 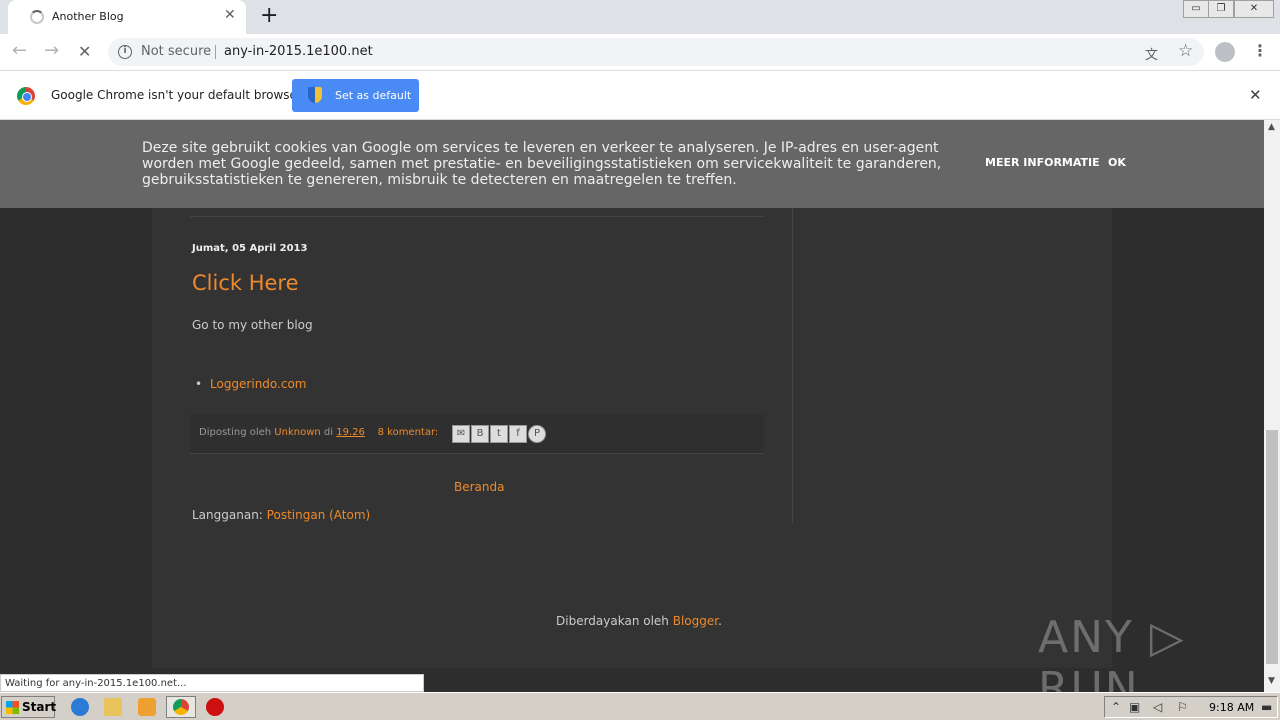 What do you see at coordinates (1272, 547) in the screenshot?
I see `scroll-thumb` at bounding box center [1272, 547].